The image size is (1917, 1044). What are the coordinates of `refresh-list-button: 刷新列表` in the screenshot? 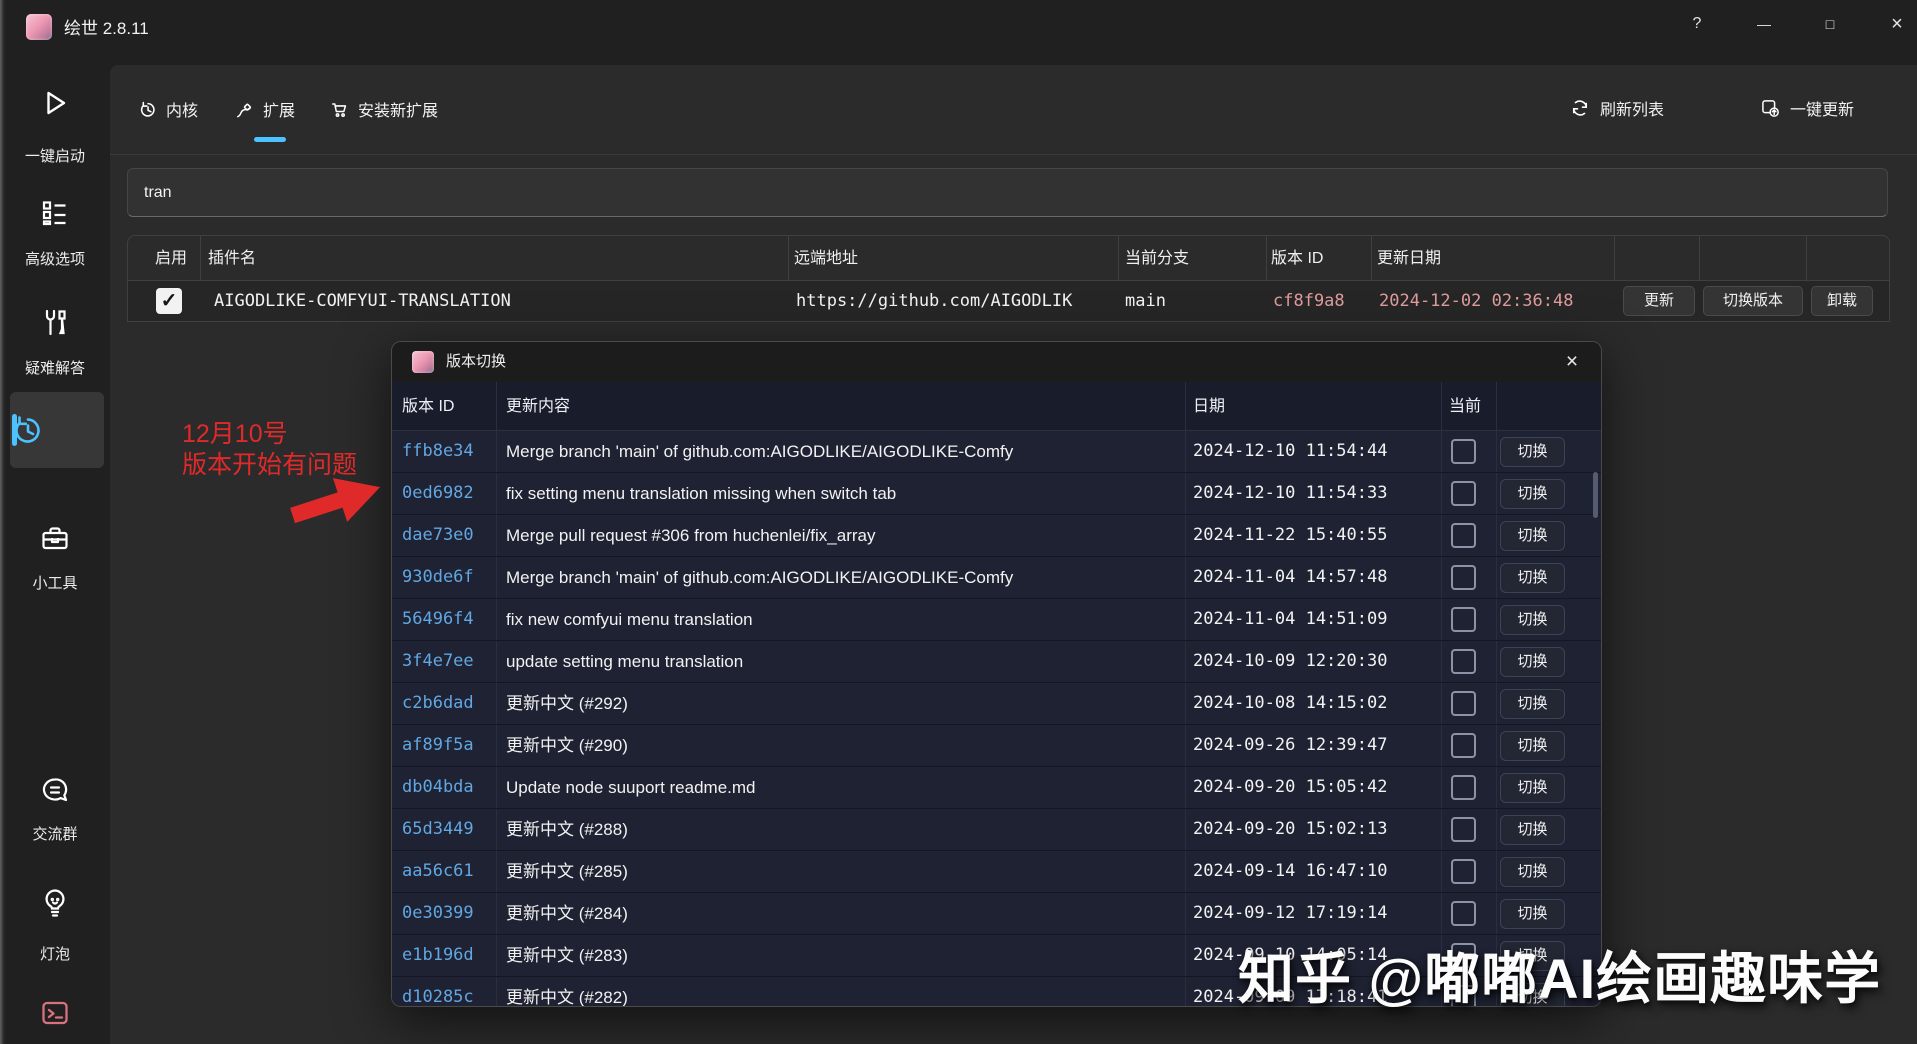 It's located at (1617, 108).